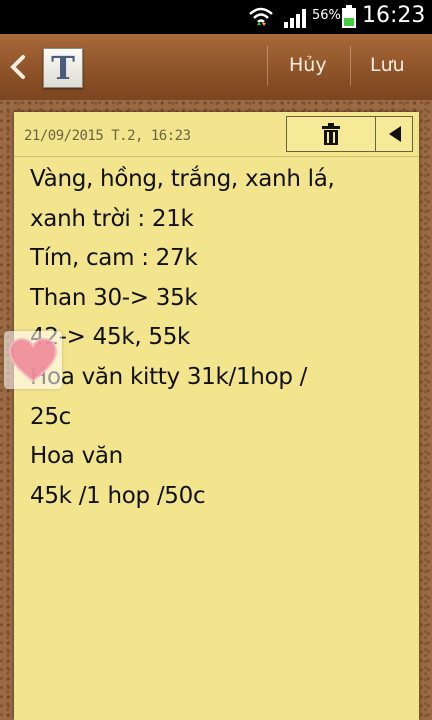  Describe the element at coordinates (18, 67) in the screenshot. I see `chevron-left-icon` at that location.